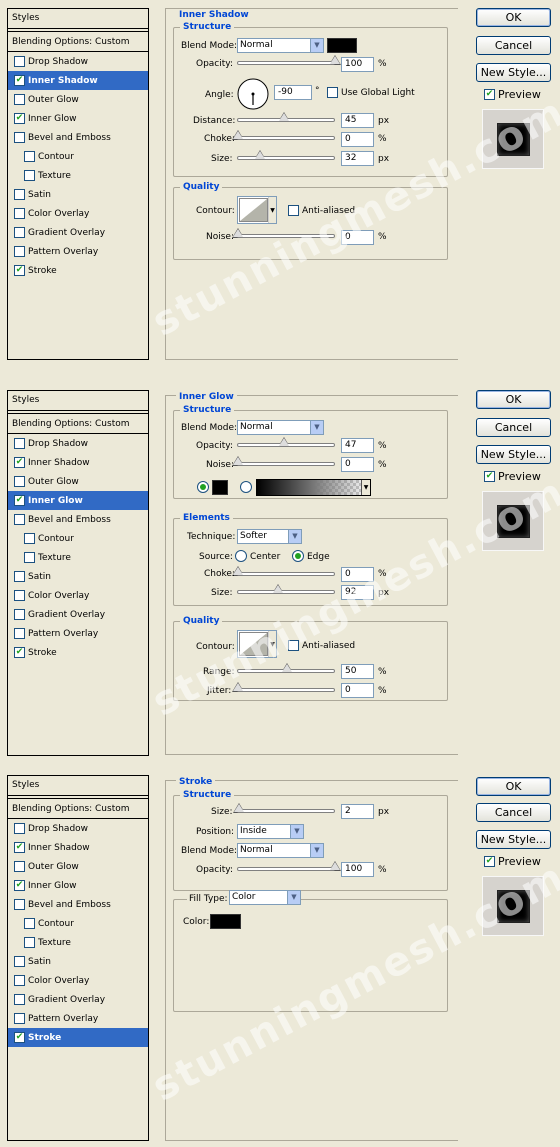 This screenshot has width=560, height=1147. What do you see at coordinates (78, 828) in the screenshot?
I see `style-item-drop-shadow: Drop Shadow` at bounding box center [78, 828].